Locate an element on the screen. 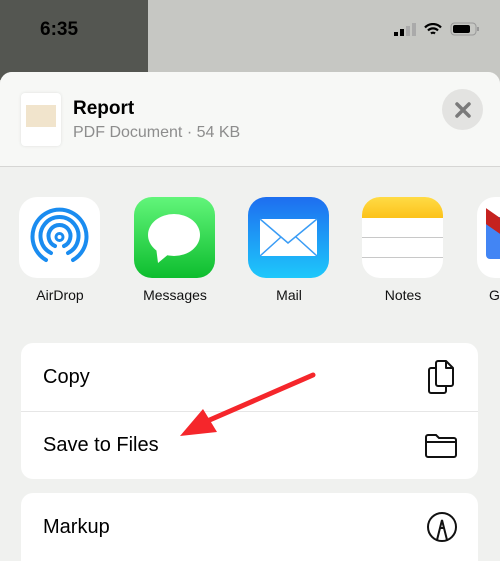 The image size is (500, 561). status-icons is located at coordinates (437, 29).